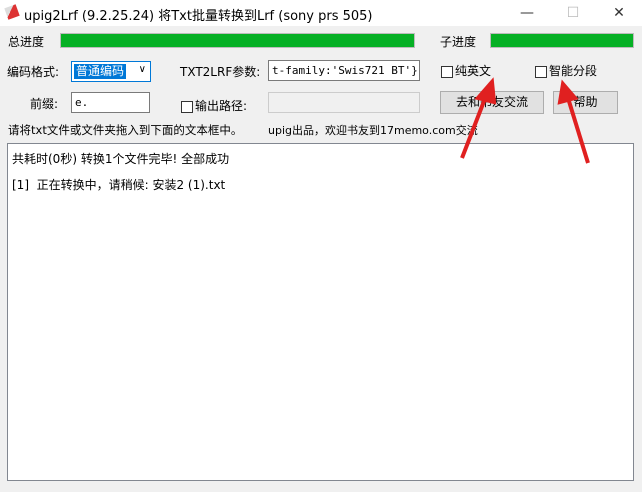 The height and width of the screenshot is (492, 642). What do you see at coordinates (573, 13) in the screenshot?
I see `maximize-button: ☐` at bounding box center [573, 13].